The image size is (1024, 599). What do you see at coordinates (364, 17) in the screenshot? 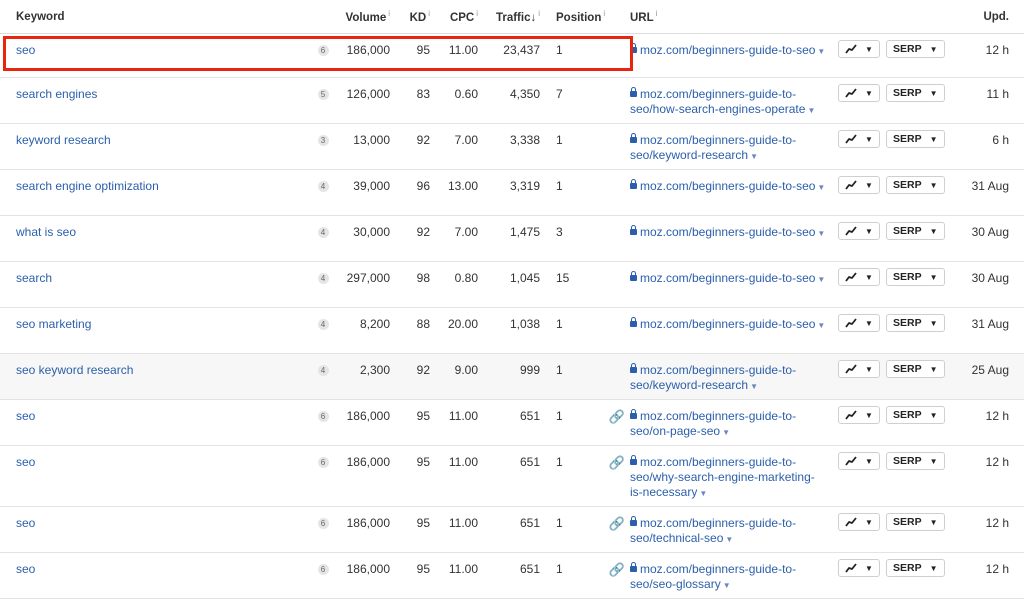
I see `col-volume: Volume i` at bounding box center [364, 17].